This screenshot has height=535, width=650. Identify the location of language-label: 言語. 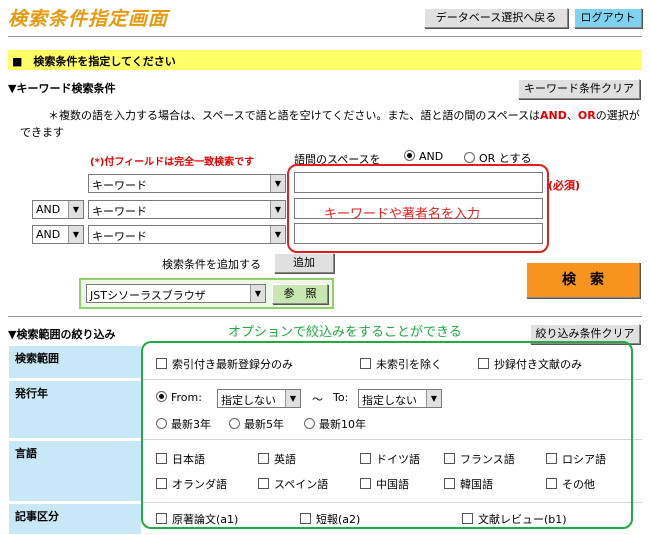
(75, 471).